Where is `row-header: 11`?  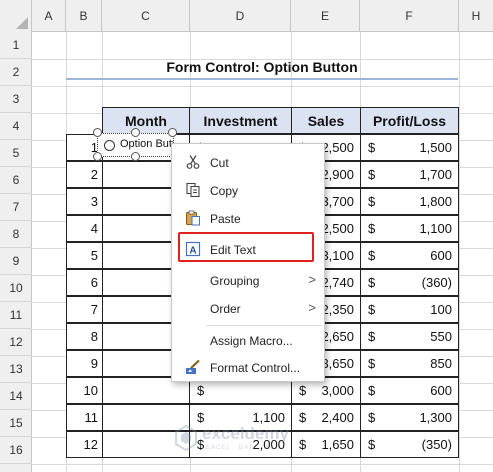
row-header: 11 is located at coordinates (16, 315).